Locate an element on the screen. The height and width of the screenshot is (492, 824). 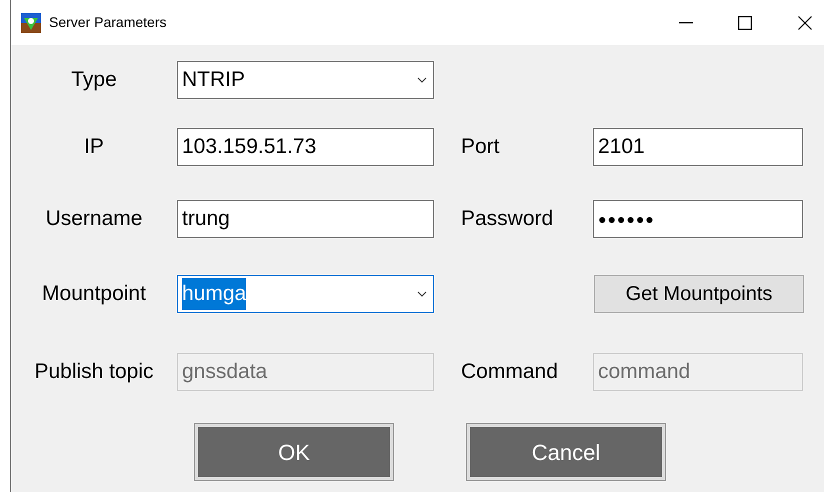
get-mountpoints-button: Get Mountpoints is located at coordinates (699, 294).